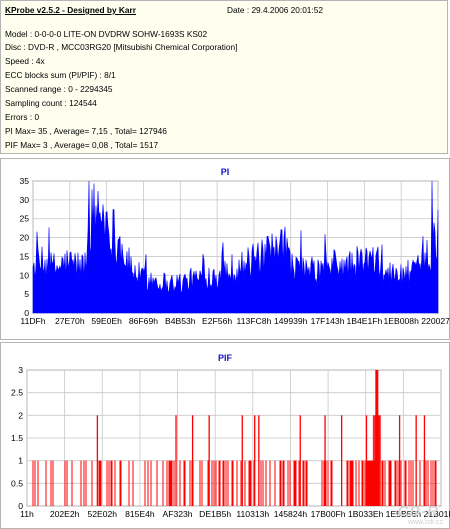  I want to click on y-tick-label: 1.5, so click(17, 438).